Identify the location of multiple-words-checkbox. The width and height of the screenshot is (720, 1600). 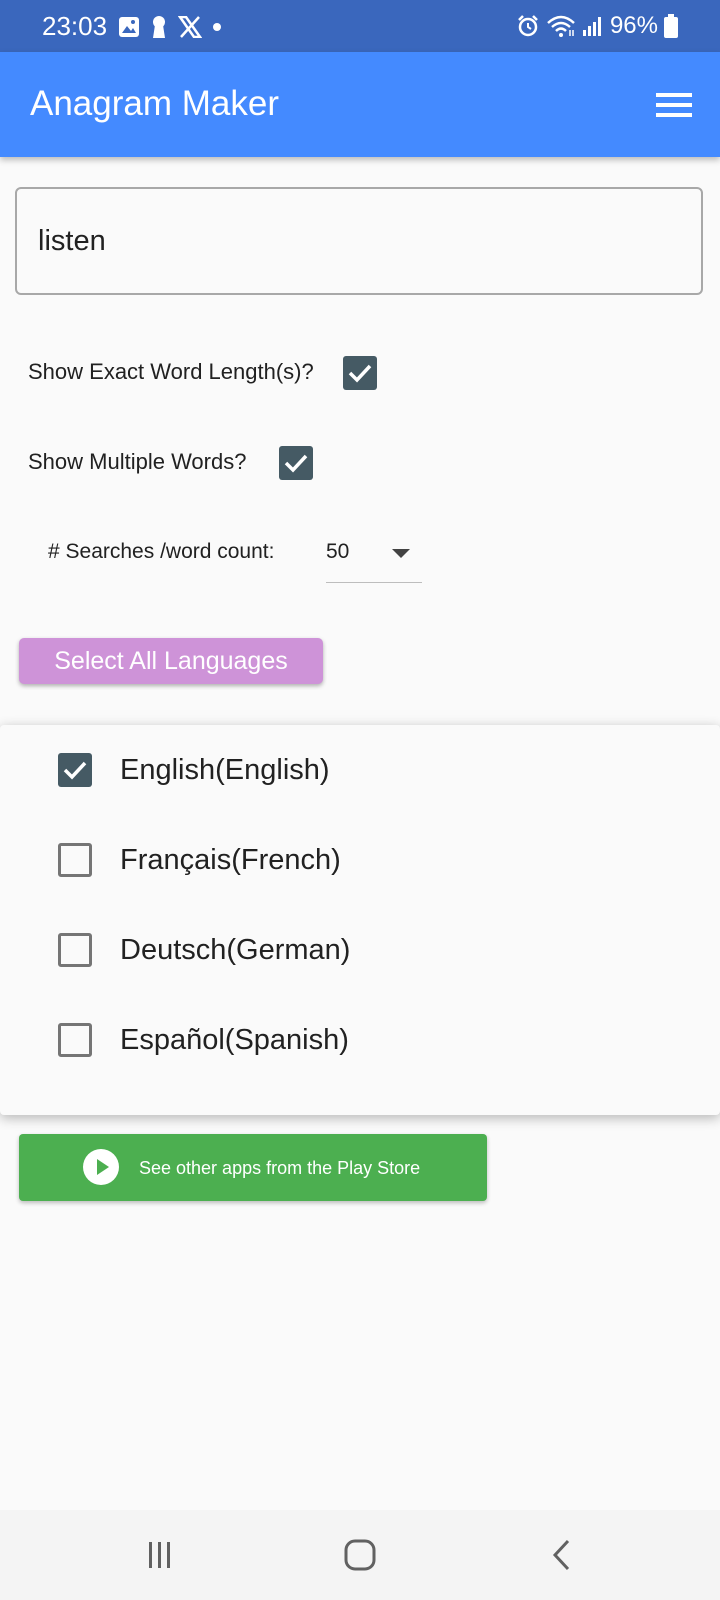
(296, 463).